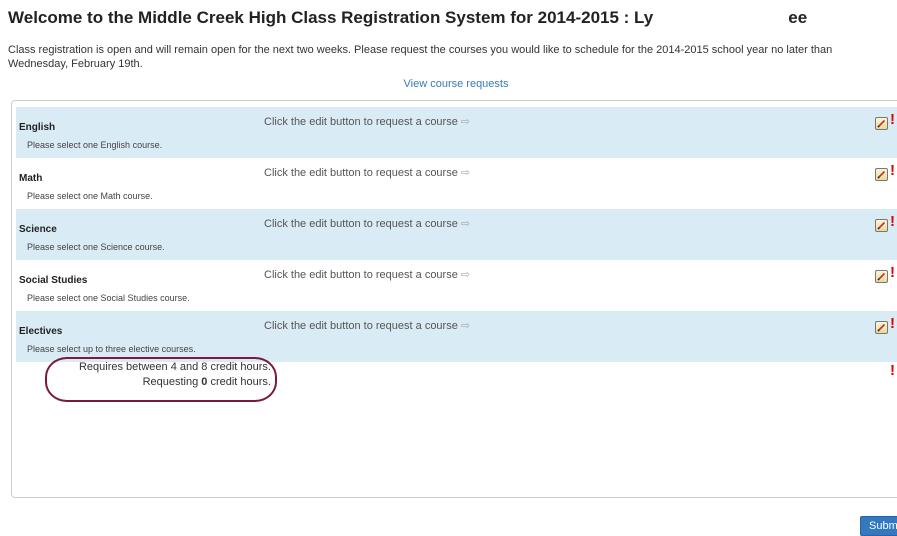  I want to click on subject-name: Math, so click(31, 178).